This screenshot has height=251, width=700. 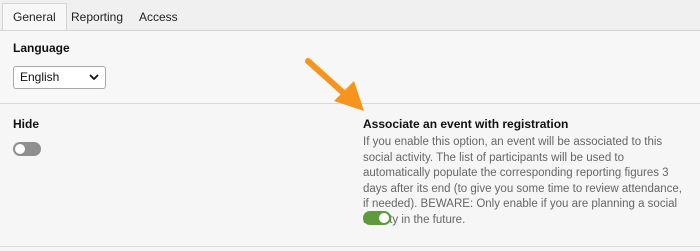 What do you see at coordinates (27, 149) in the screenshot?
I see `hide-toggle` at bounding box center [27, 149].